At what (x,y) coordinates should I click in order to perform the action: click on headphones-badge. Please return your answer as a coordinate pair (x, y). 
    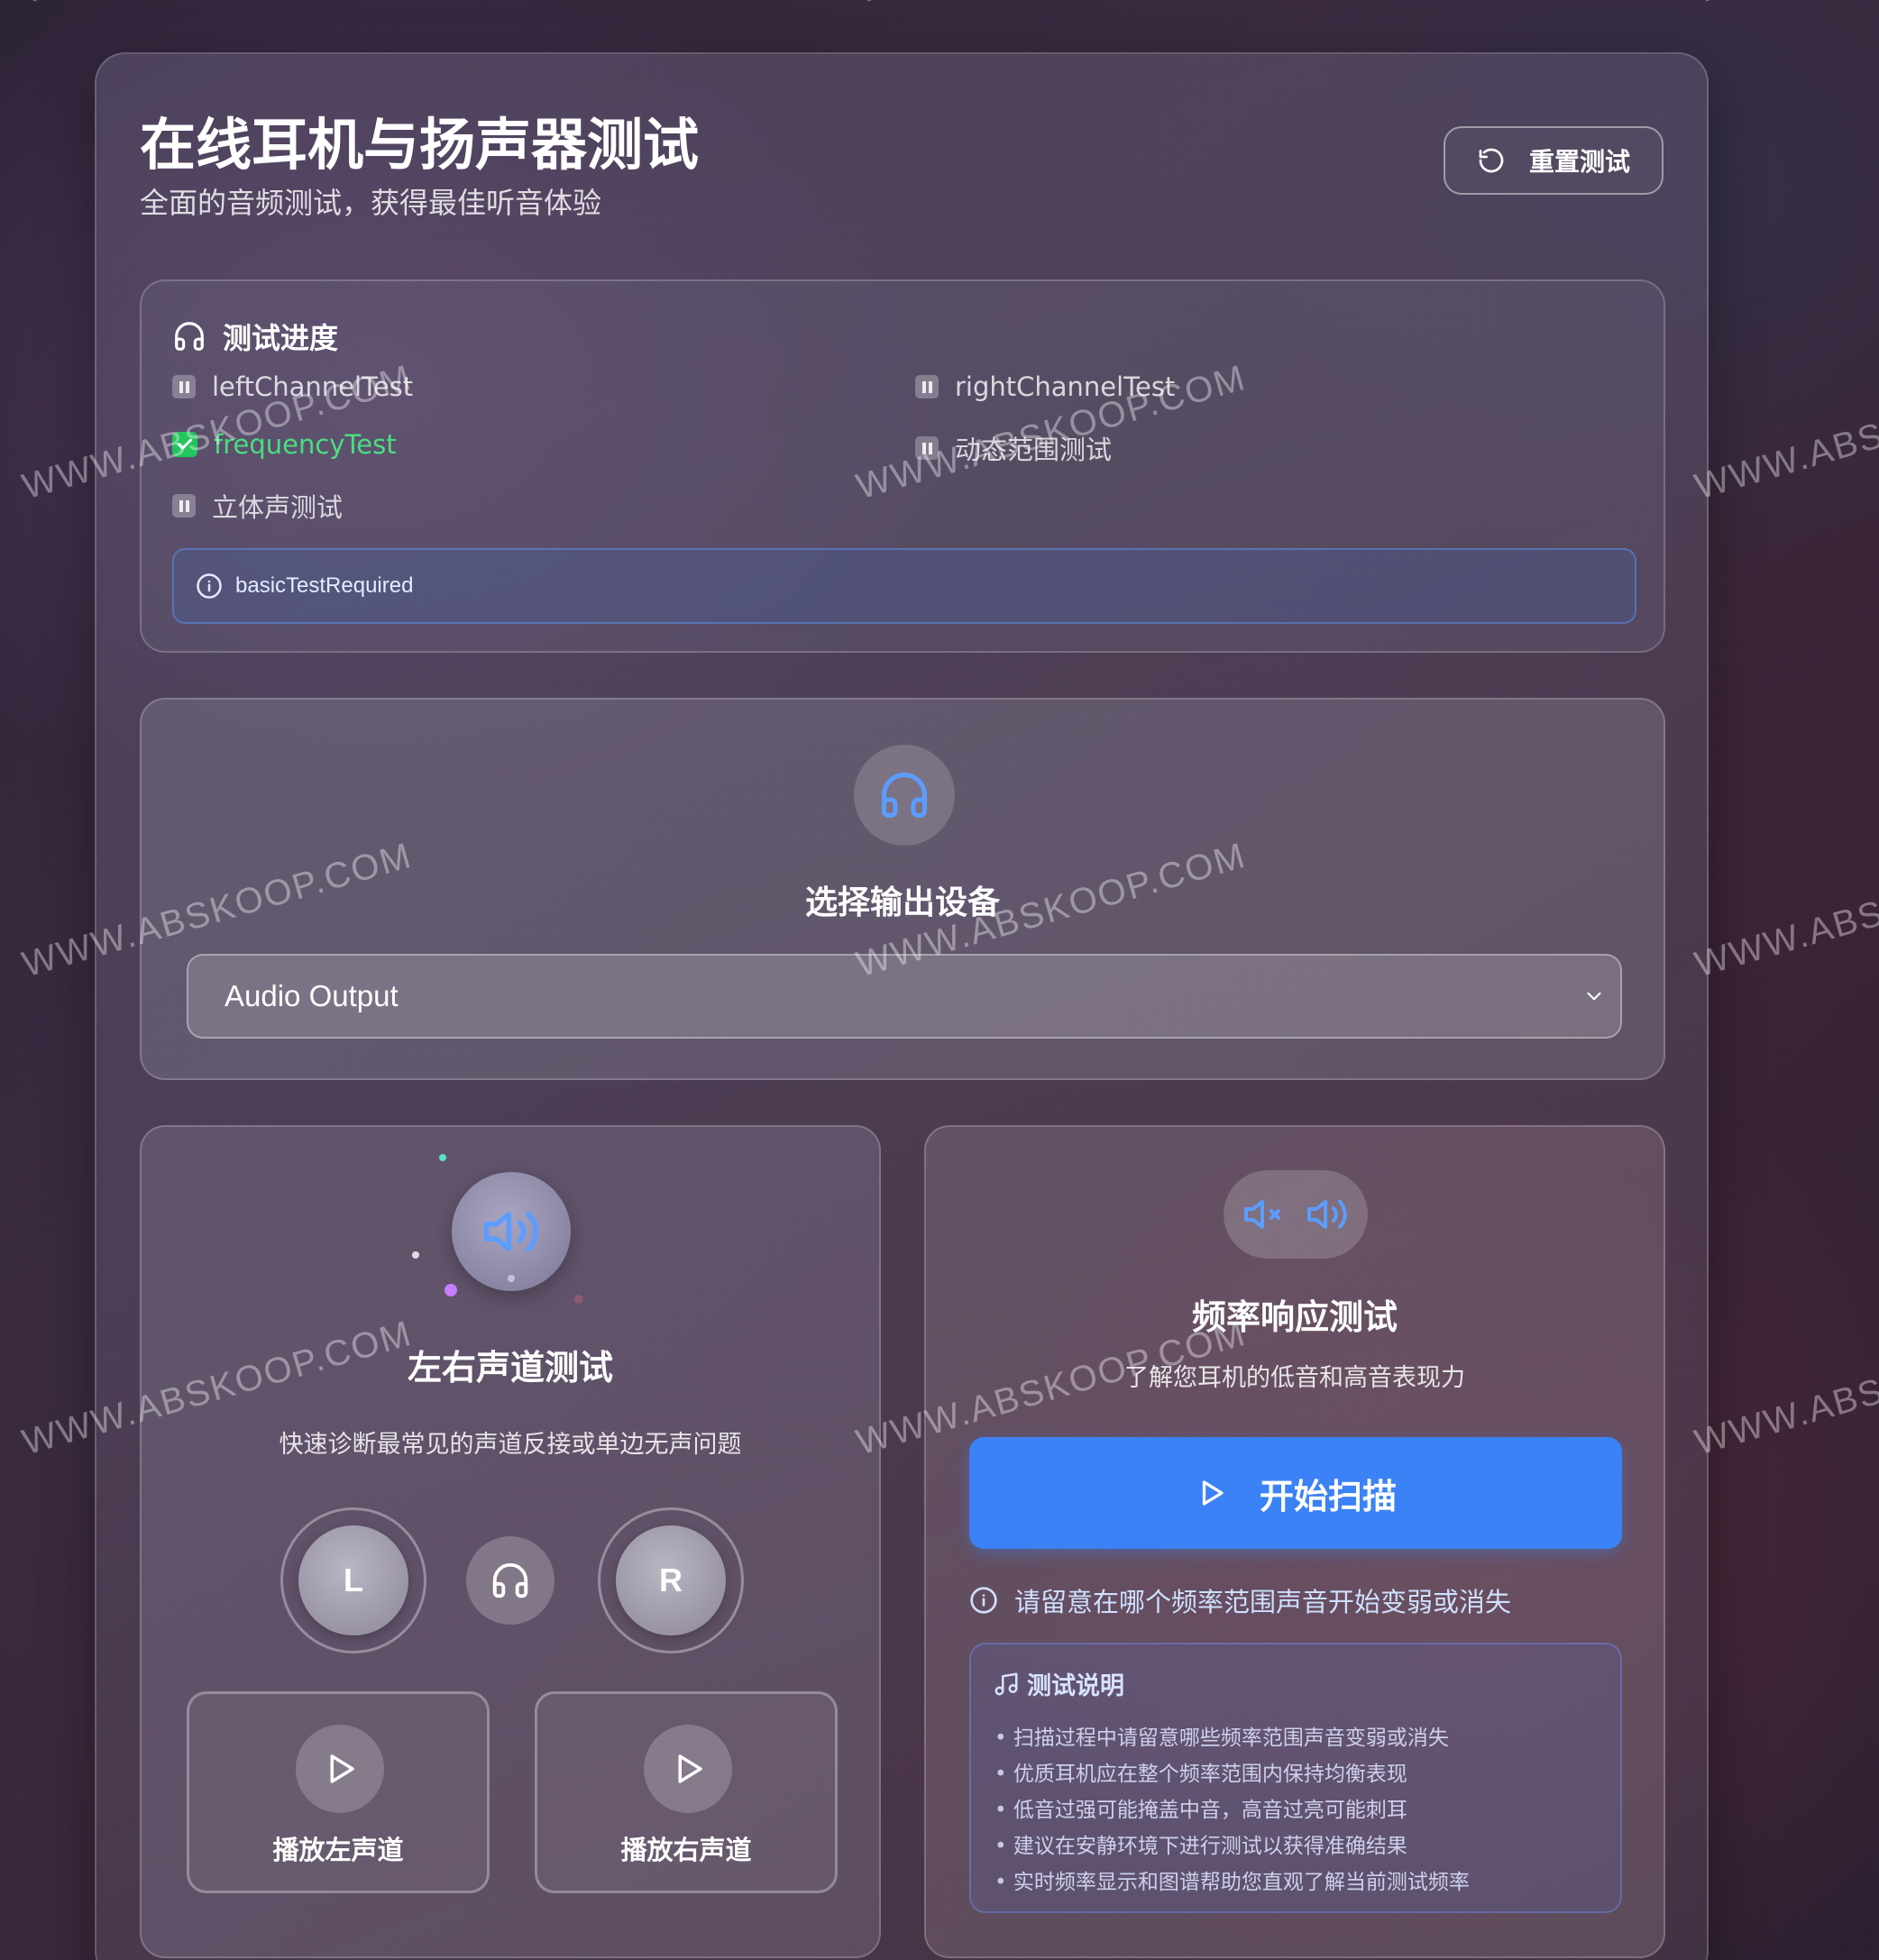
    Looking at the image, I should click on (510, 1581).